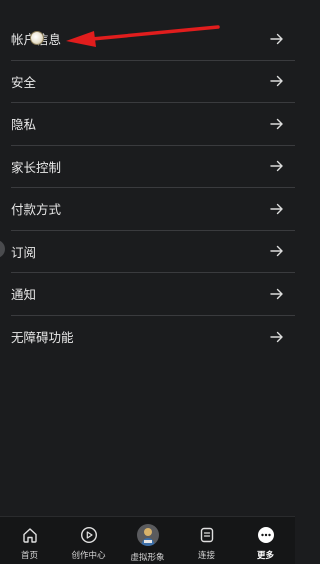  What do you see at coordinates (206, 556) in the screenshot?
I see `tab-label: 连接` at bounding box center [206, 556].